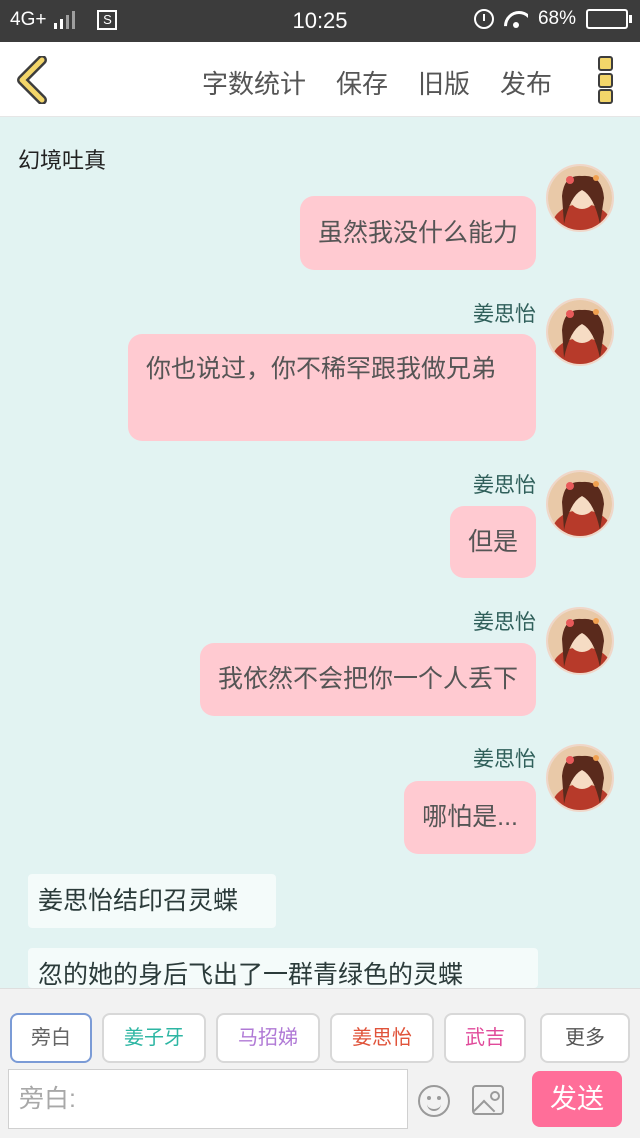 The image size is (640, 1138). I want to click on editor-toolbar: 字数统计 保存 旧版 发布, so click(320, 79).